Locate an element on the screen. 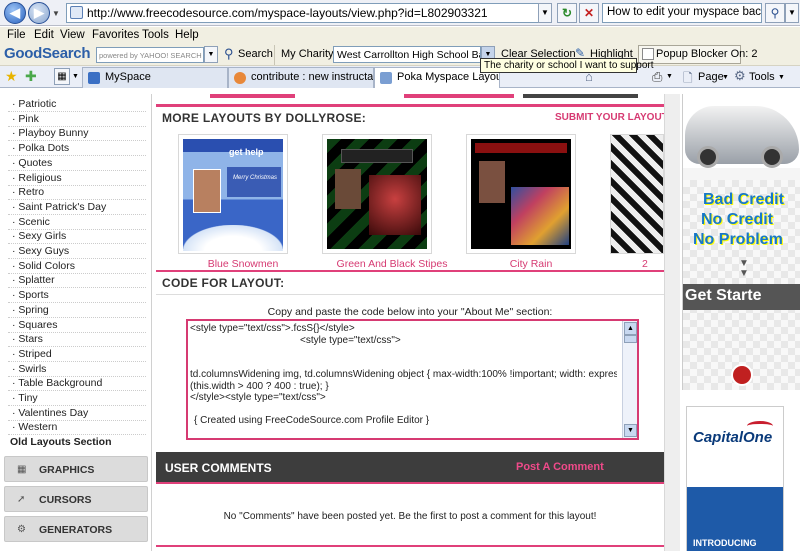 This screenshot has width=800, height=551. sidebar-item: · Retro is located at coordinates (28, 192).